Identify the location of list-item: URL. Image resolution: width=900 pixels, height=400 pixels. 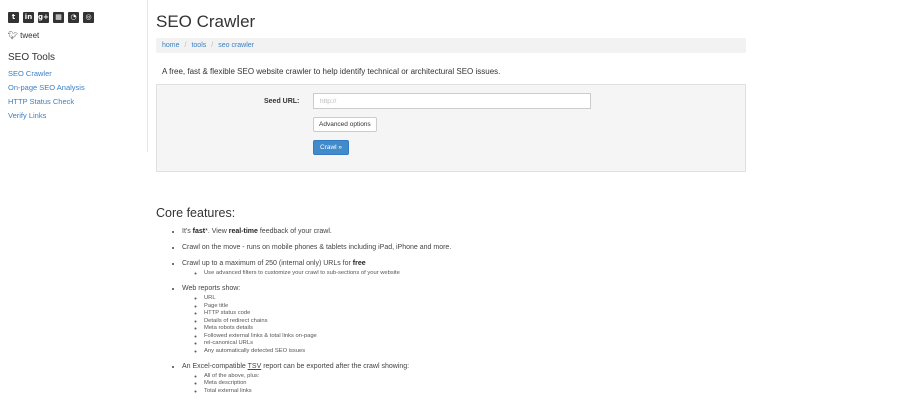
(475, 298).